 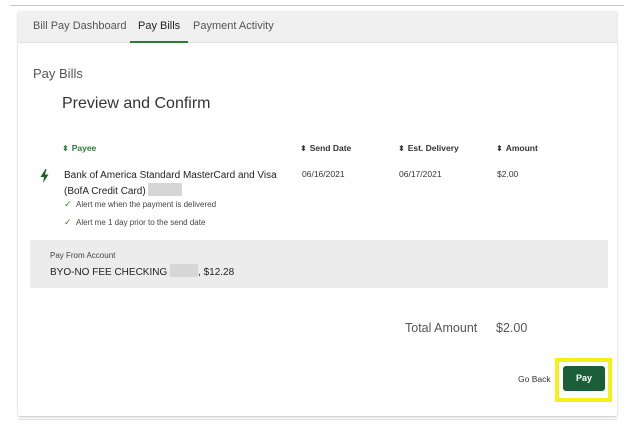 I want to click on tab-pay-bills: Pay Bills, so click(x=159, y=27).